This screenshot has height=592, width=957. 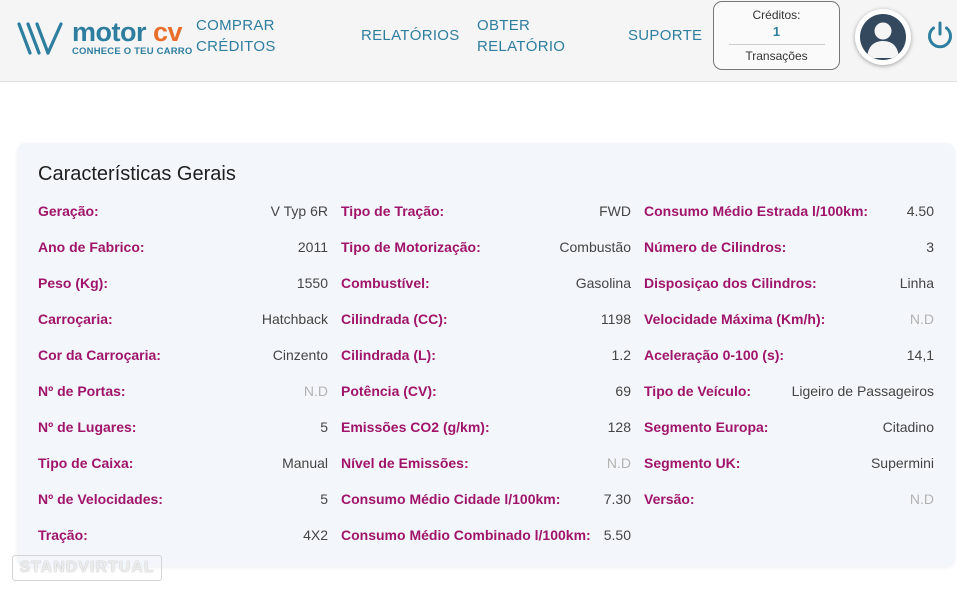 I want to click on spec-value: Supermini, so click(x=902, y=463).